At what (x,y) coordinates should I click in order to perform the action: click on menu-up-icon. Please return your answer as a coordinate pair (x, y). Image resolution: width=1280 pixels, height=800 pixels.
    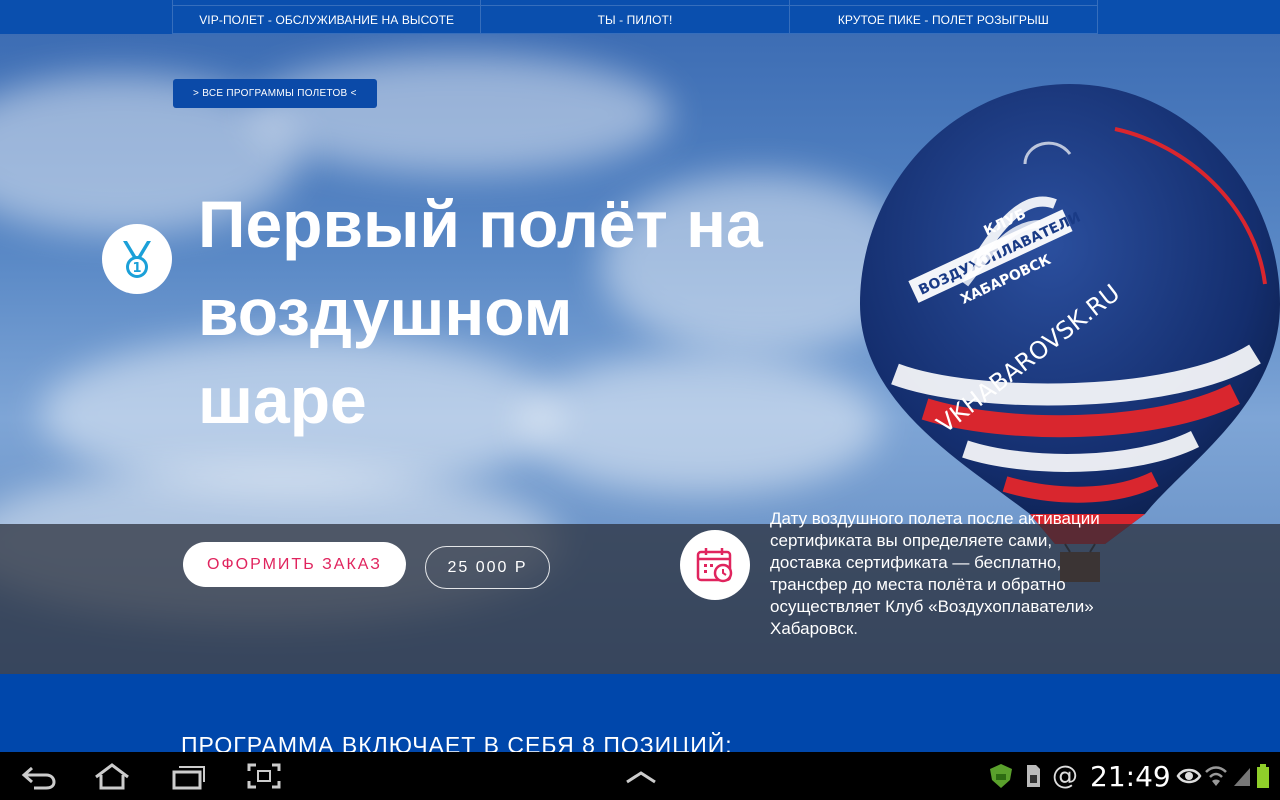
    Looking at the image, I should click on (641, 776).